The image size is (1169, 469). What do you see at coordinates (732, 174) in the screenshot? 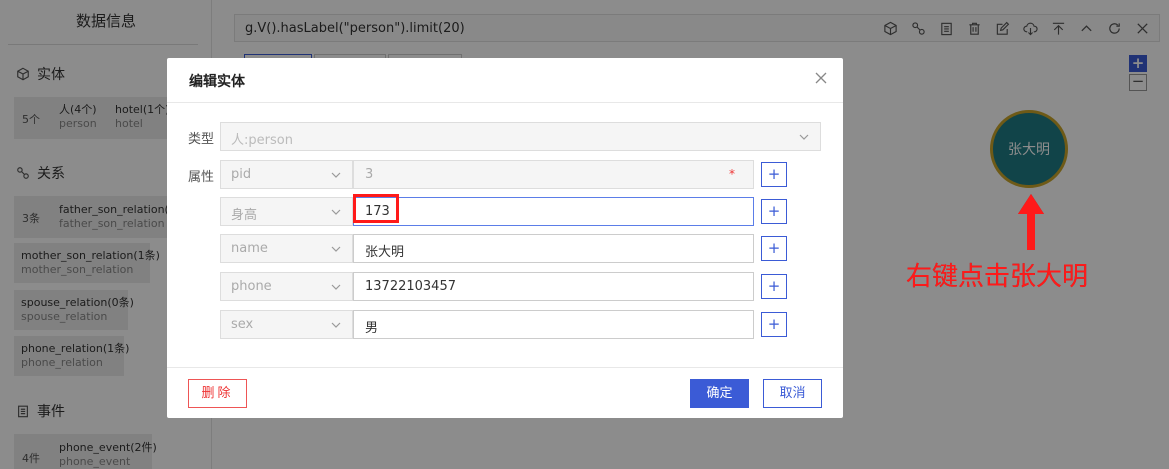
I see `required-marker: *` at bounding box center [732, 174].